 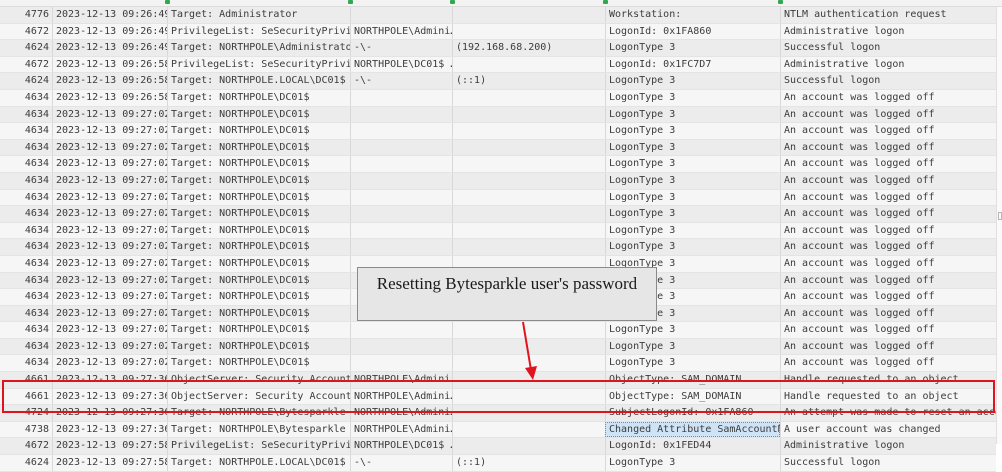 I want to click on source-address-cell: (::1), so click(x=528, y=81).